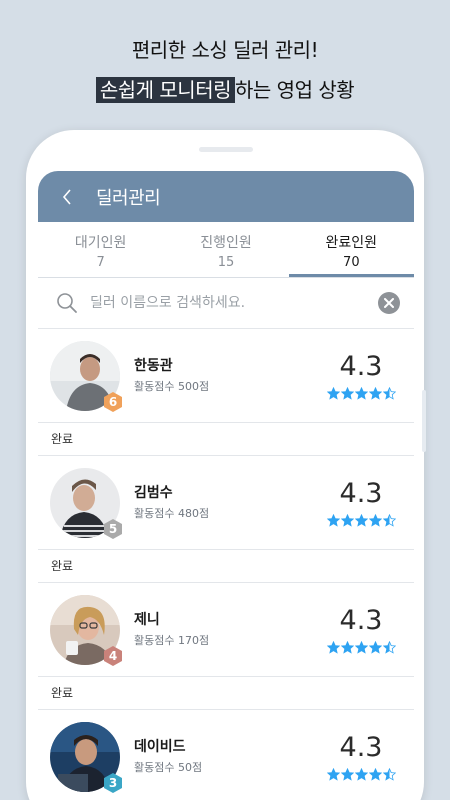  I want to click on dealer-name: 데이비드, so click(160, 746).